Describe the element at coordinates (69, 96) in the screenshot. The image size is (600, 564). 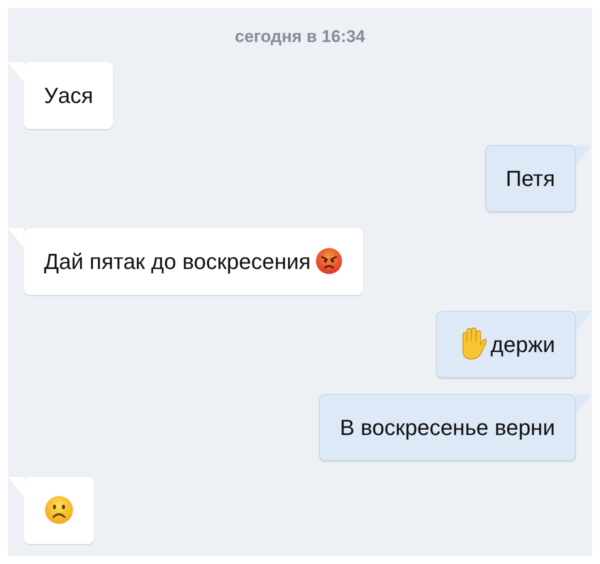
I see `message-text: Уася` at that location.